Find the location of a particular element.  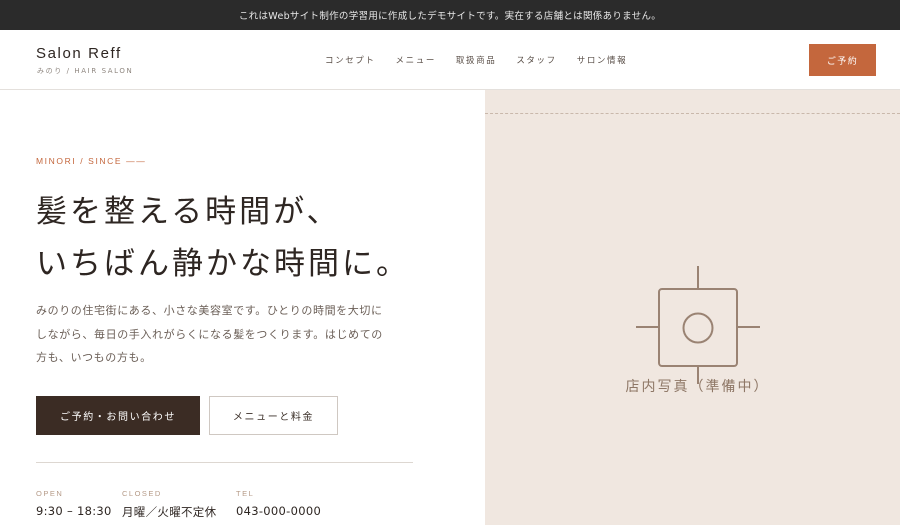

nav-item-concept: コンセプト is located at coordinates (350, 60).